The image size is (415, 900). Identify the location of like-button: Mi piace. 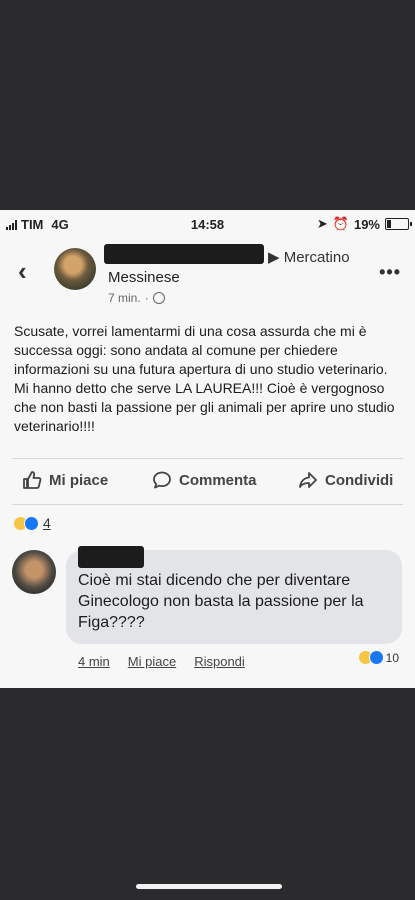
(65, 480).